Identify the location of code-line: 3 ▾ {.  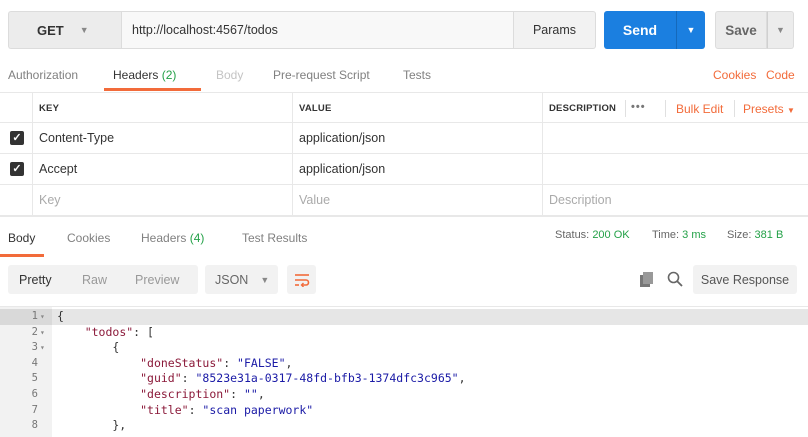
(404, 348).